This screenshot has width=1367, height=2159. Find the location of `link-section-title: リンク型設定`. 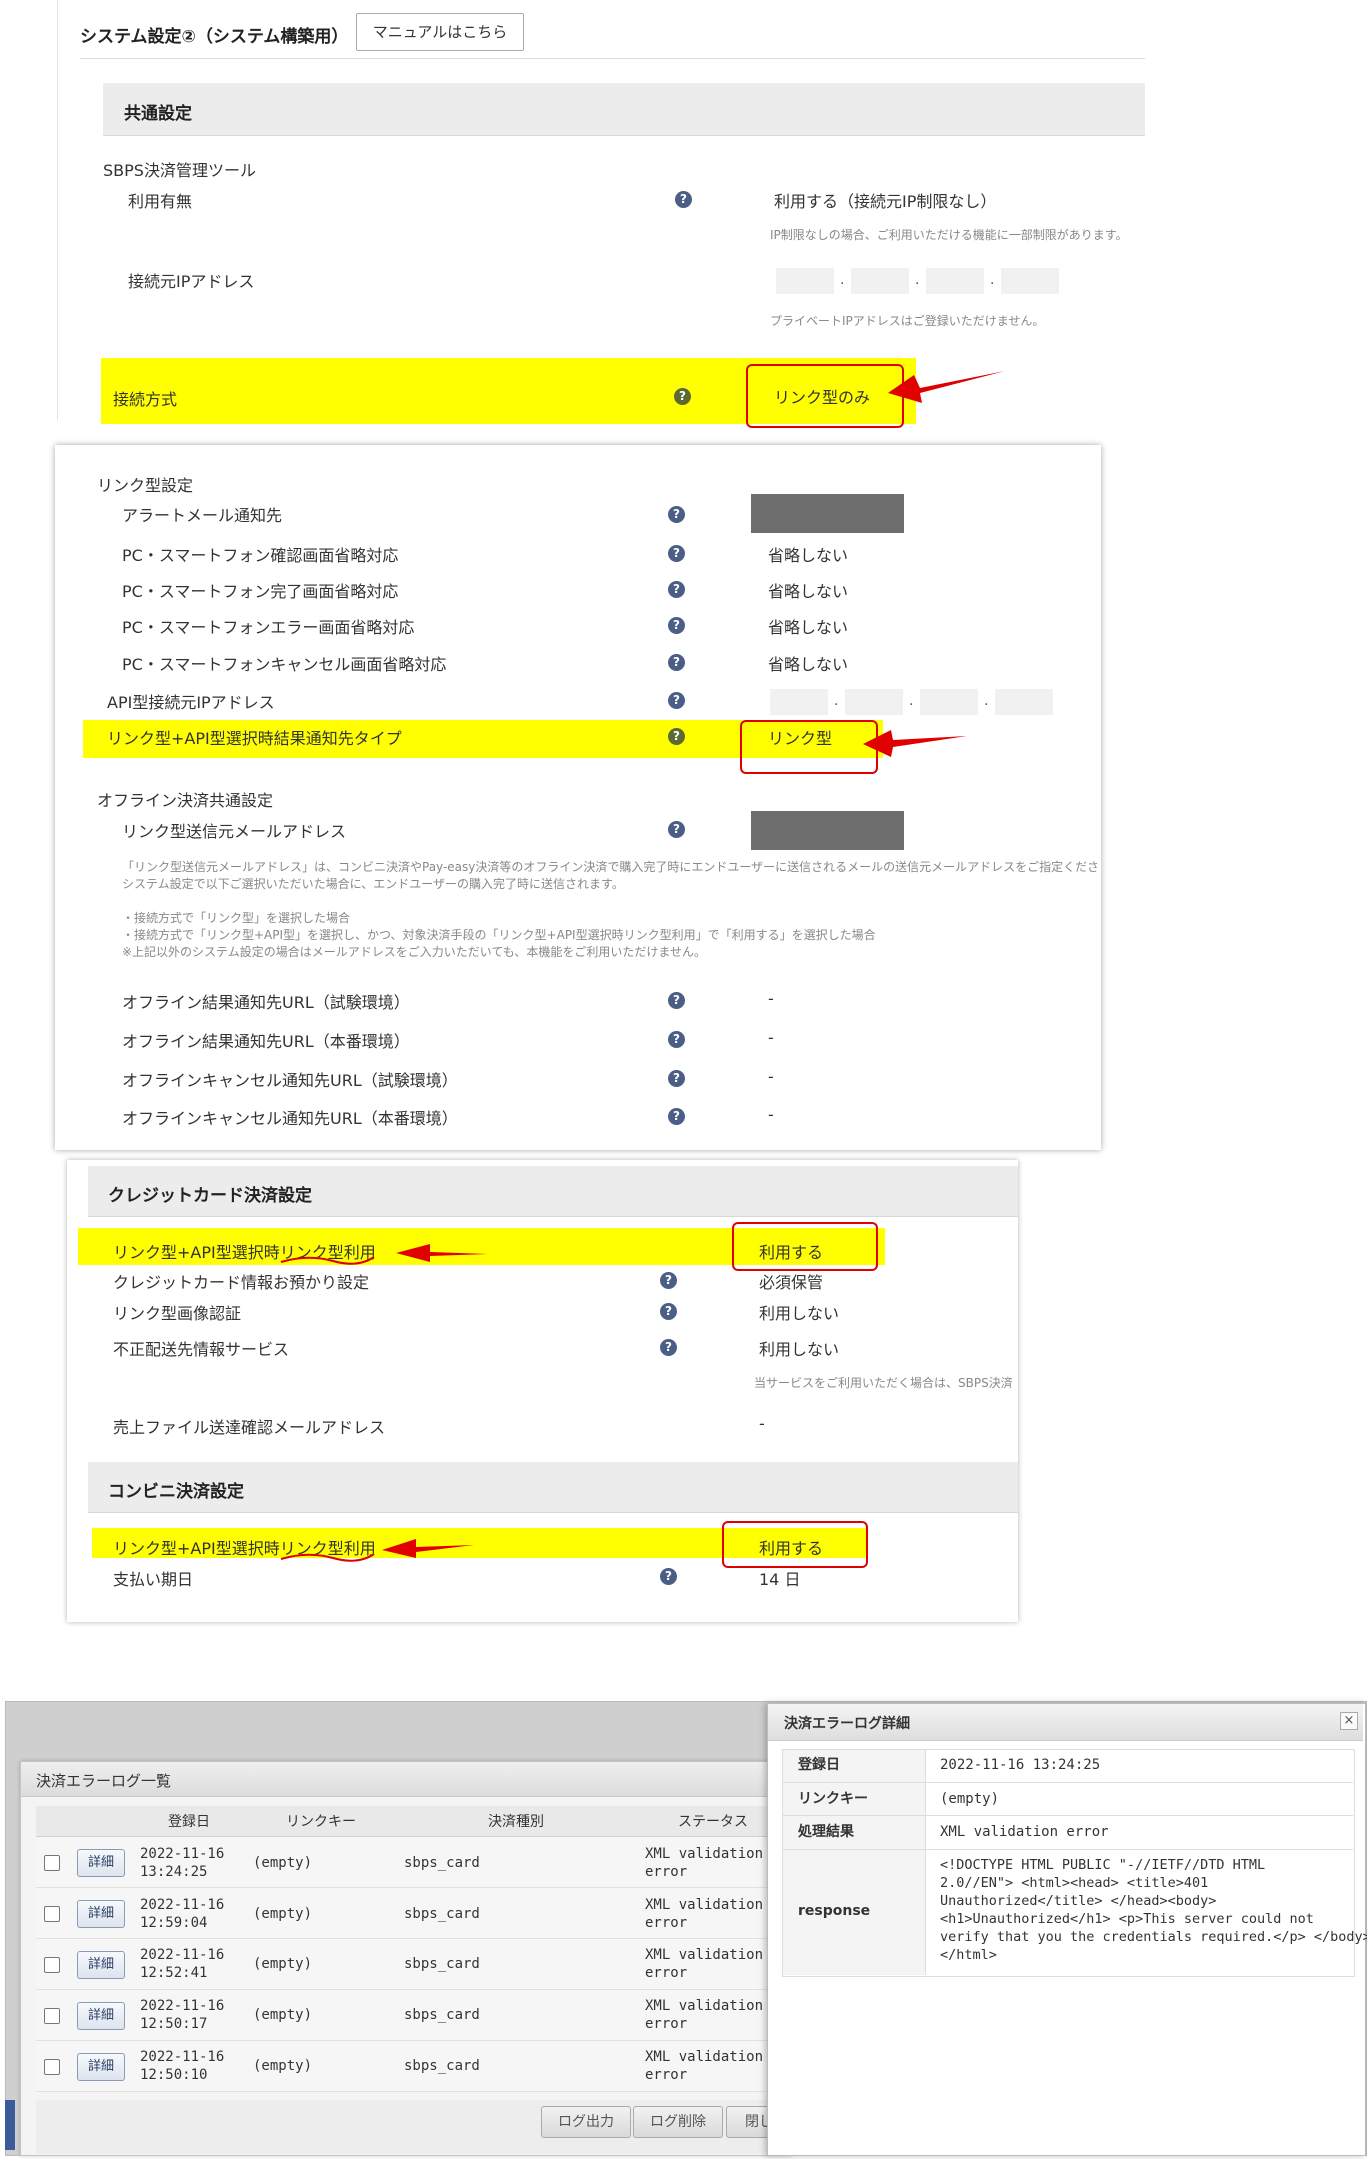

link-section-title: リンク型設定 is located at coordinates (145, 485).